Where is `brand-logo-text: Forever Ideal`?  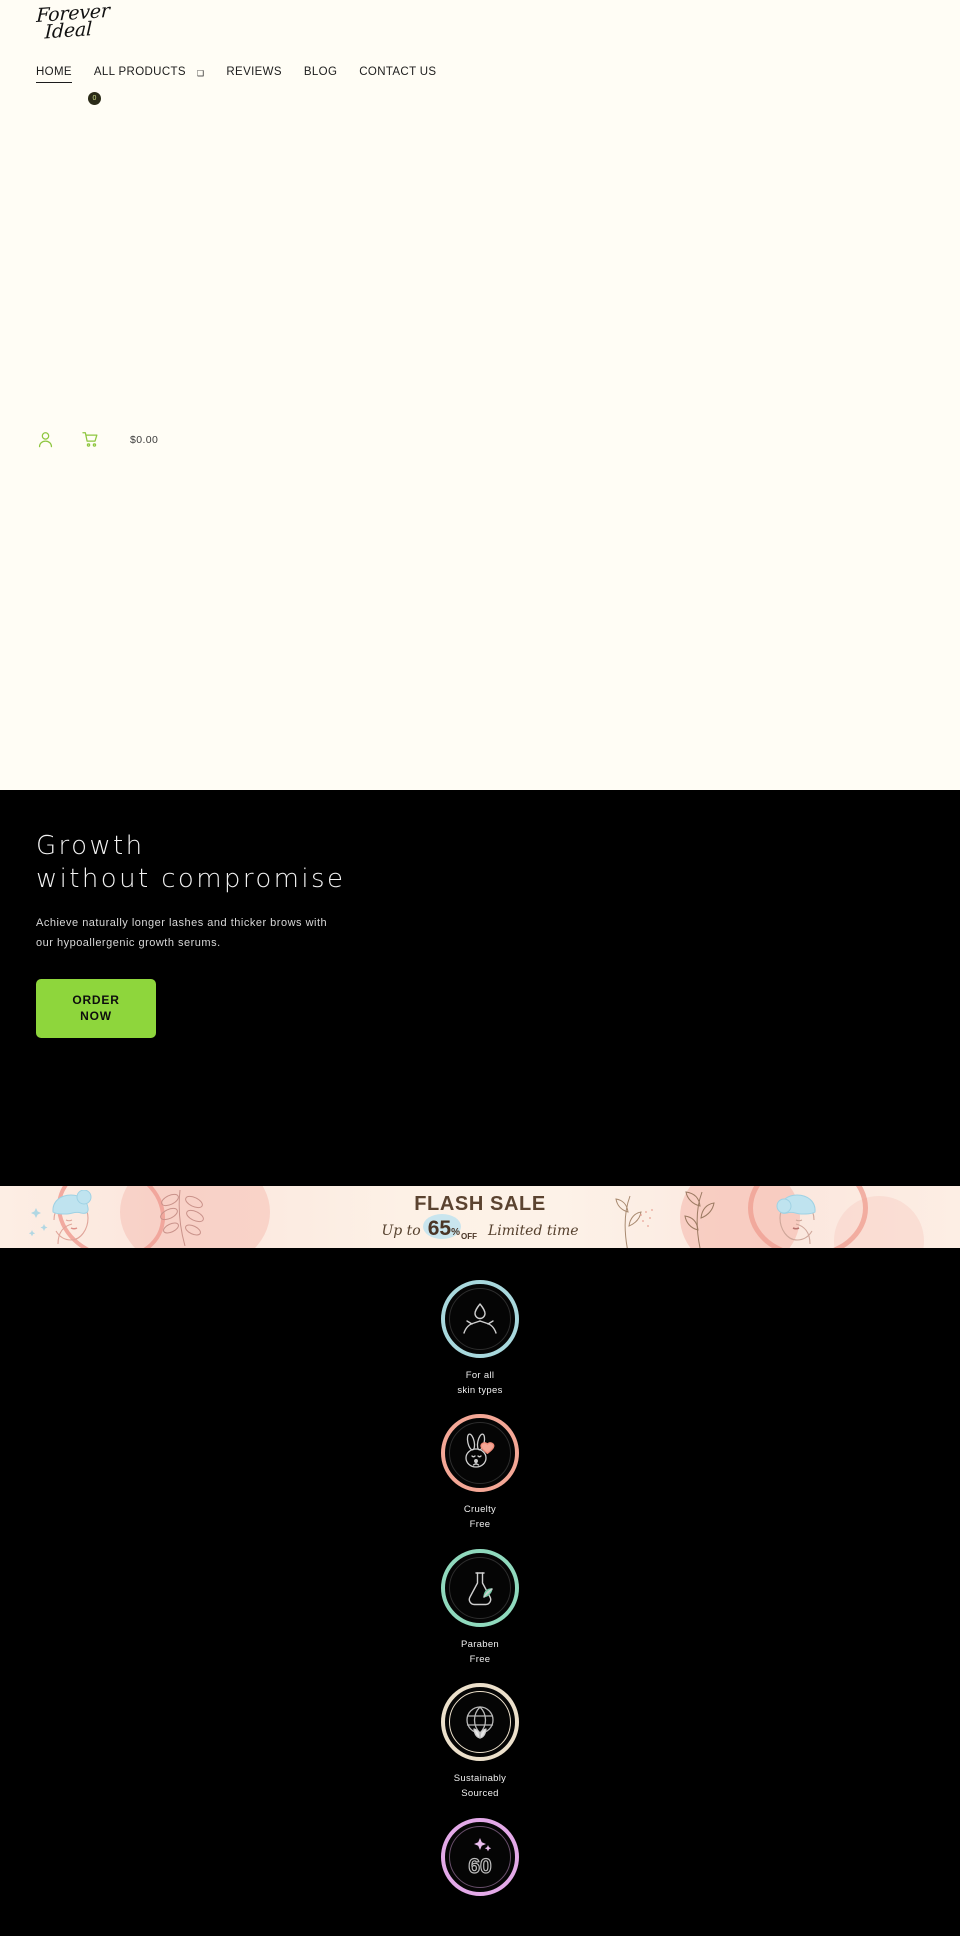
brand-logo-text: Forever Ideal is located at coordinates (72, 22).